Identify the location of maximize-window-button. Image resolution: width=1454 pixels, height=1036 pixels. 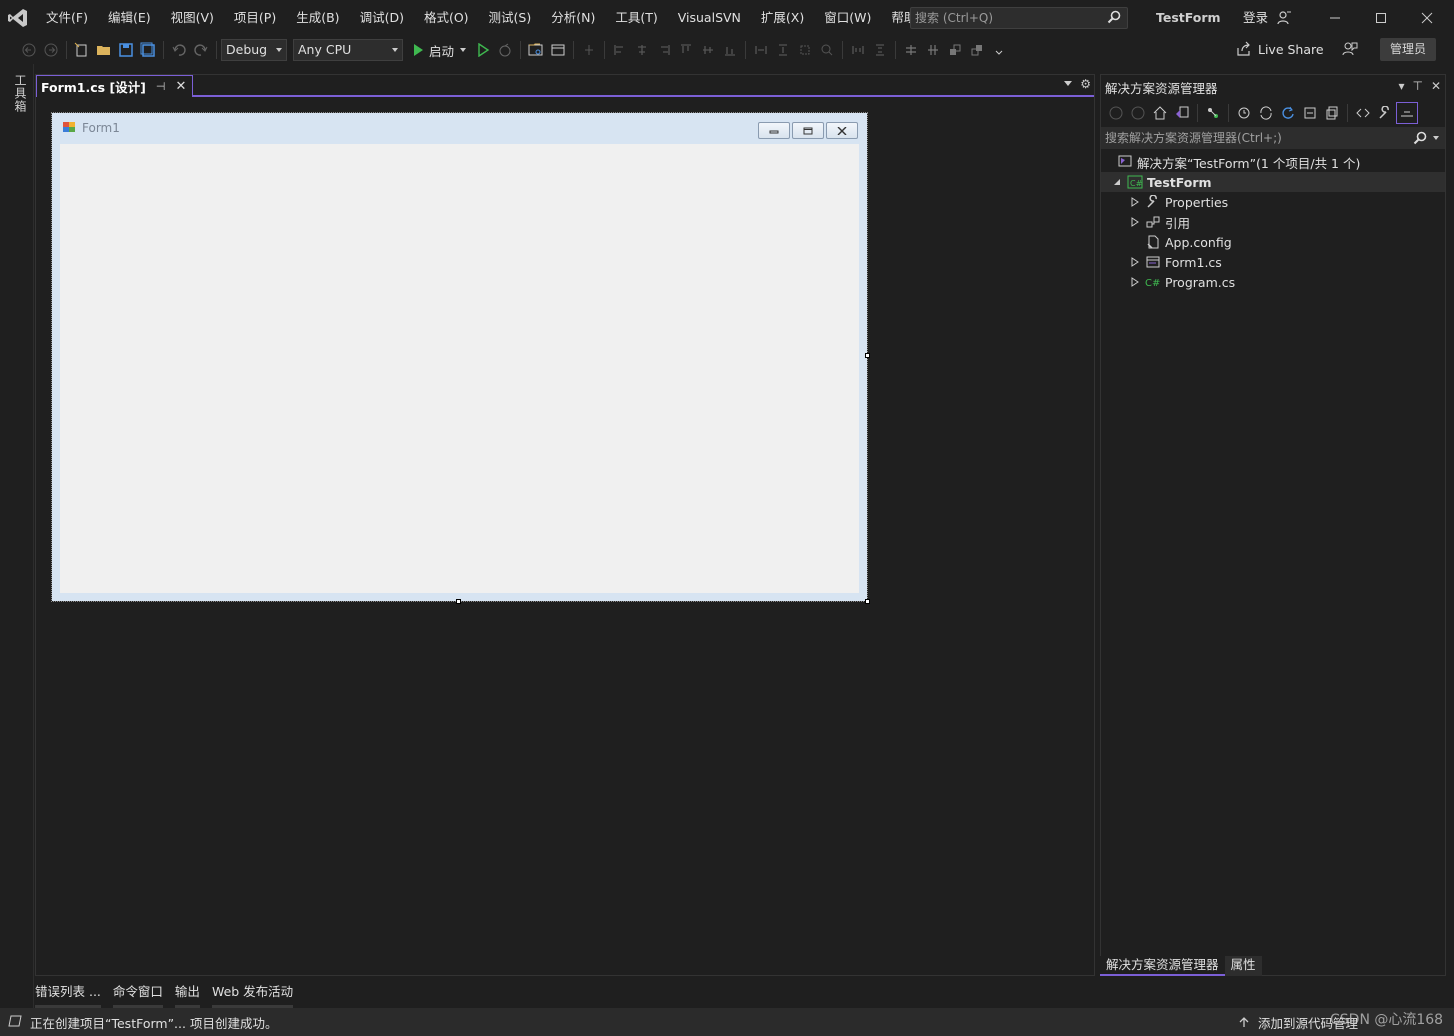
(1381, 18).